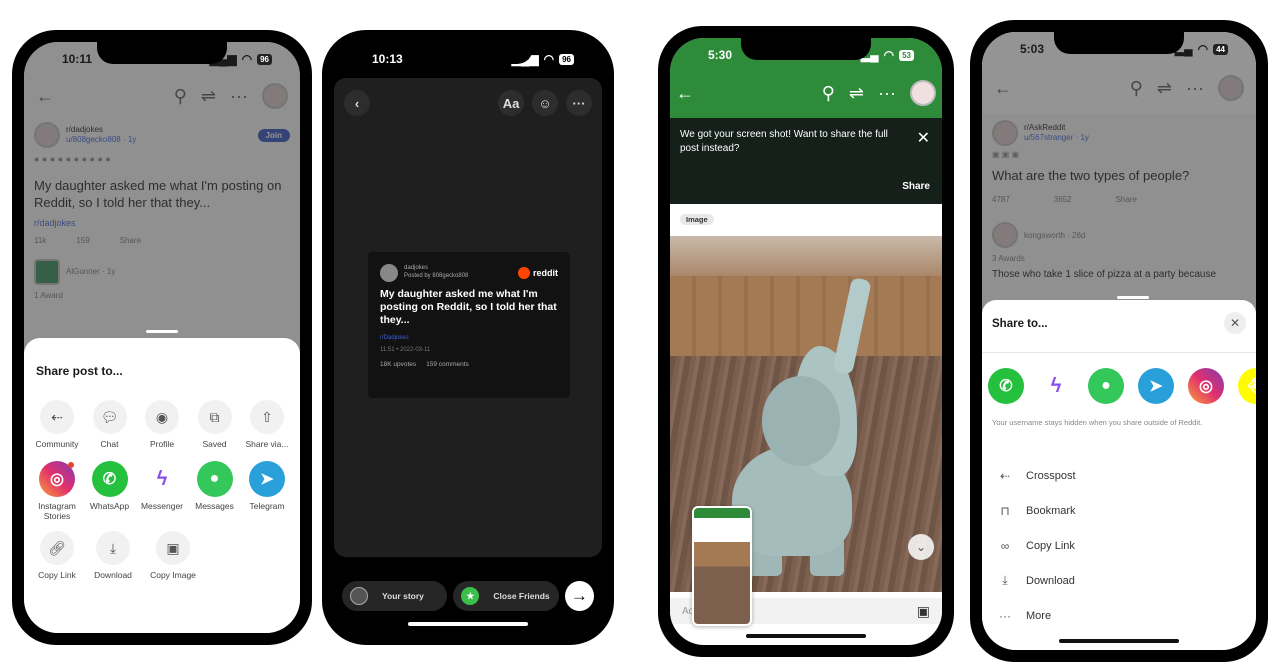 The image size is (1280, 672). I want to click on snapchat-icon: 👻︎, so click(1247, 386).